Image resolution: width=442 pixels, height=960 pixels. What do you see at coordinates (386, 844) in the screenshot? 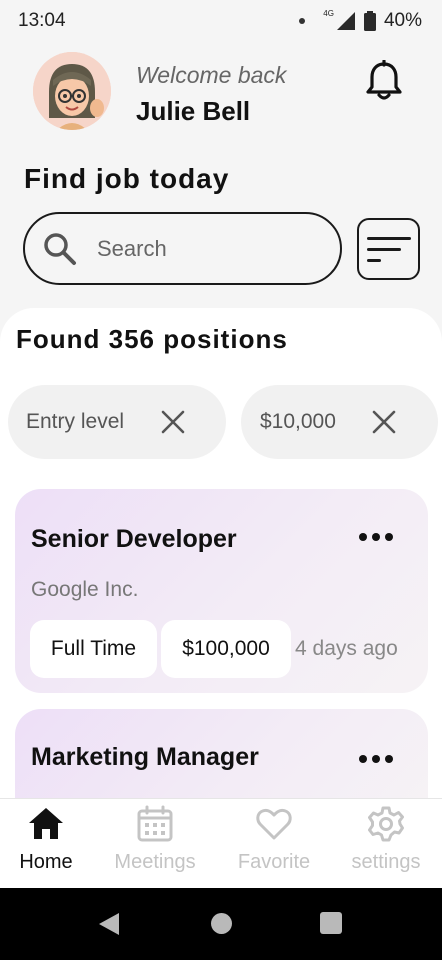
I see `nav-item-settings: settings` at bounding box center [386, 844].